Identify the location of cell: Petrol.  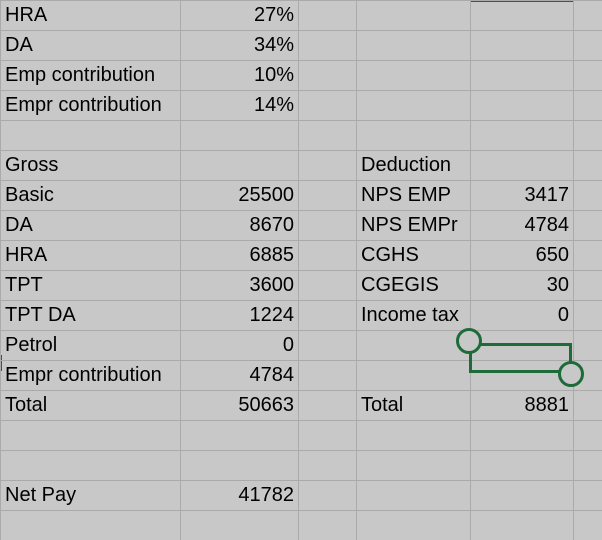
(90, 345).